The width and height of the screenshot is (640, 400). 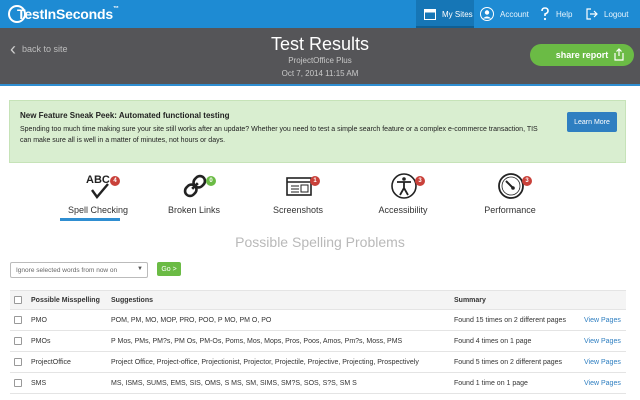 I want to click on nav-logout: Logout, so click(x=607, y=14).